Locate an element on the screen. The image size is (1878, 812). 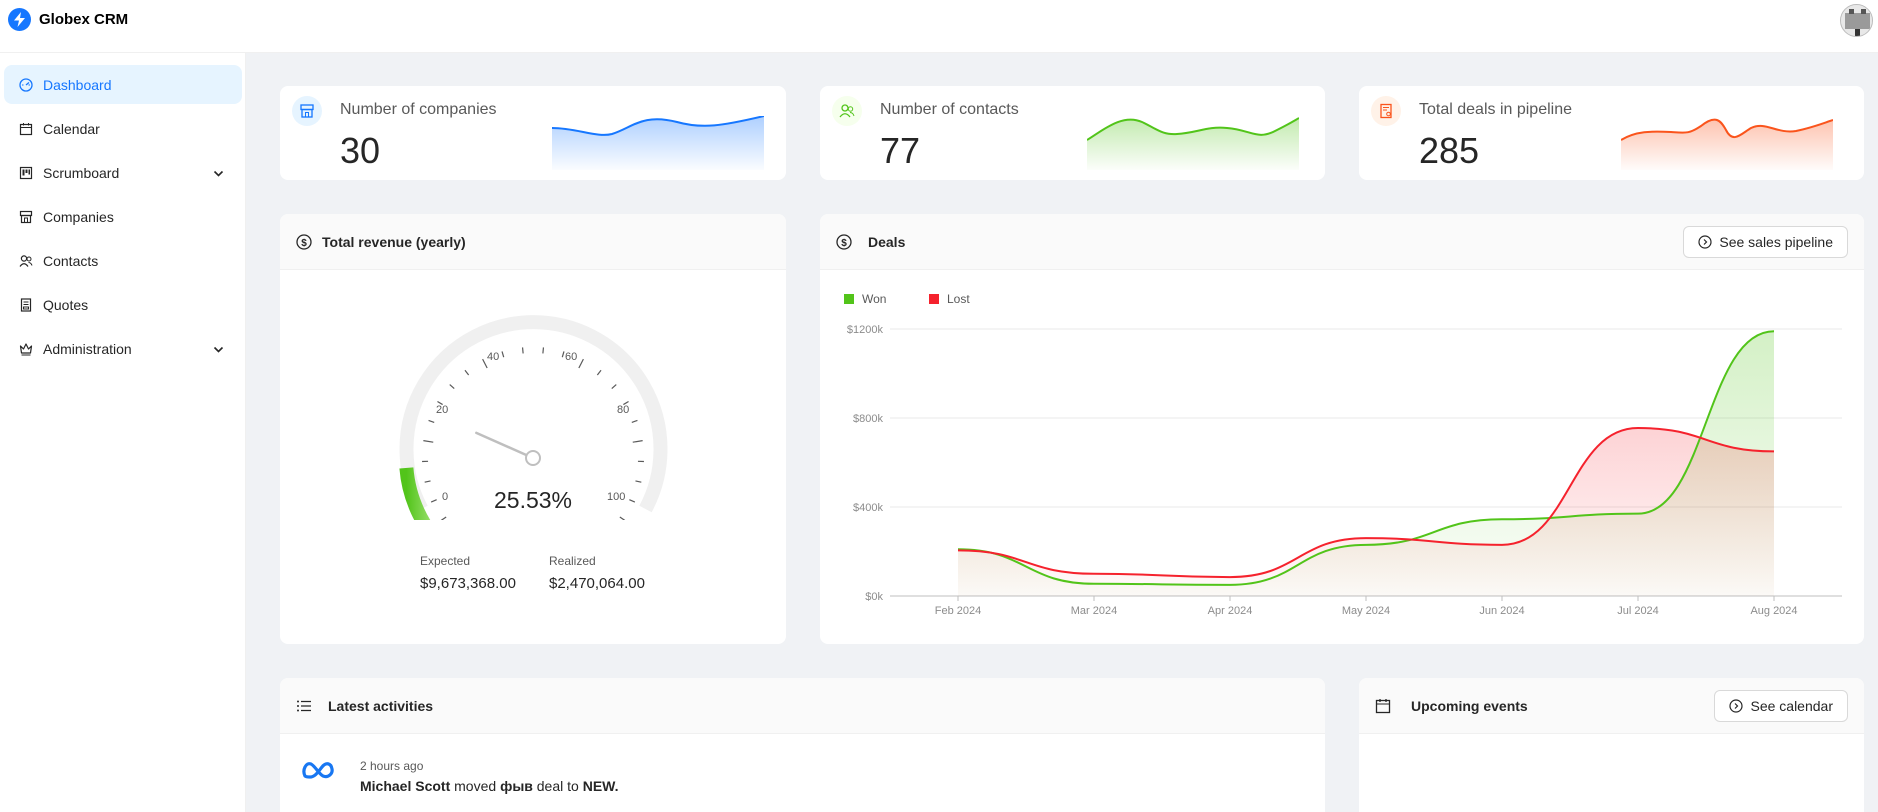
sidebar-item-quotes: Quotes is located at coordinates (123, 304).